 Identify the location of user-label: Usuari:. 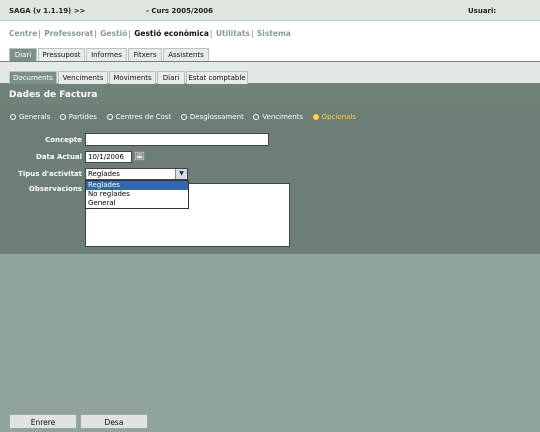
(482, 11).